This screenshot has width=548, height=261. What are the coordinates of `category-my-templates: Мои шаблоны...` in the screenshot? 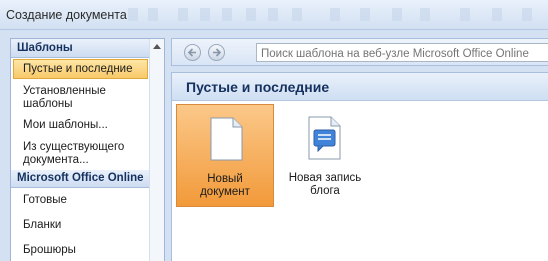 It's located at (80, 125).